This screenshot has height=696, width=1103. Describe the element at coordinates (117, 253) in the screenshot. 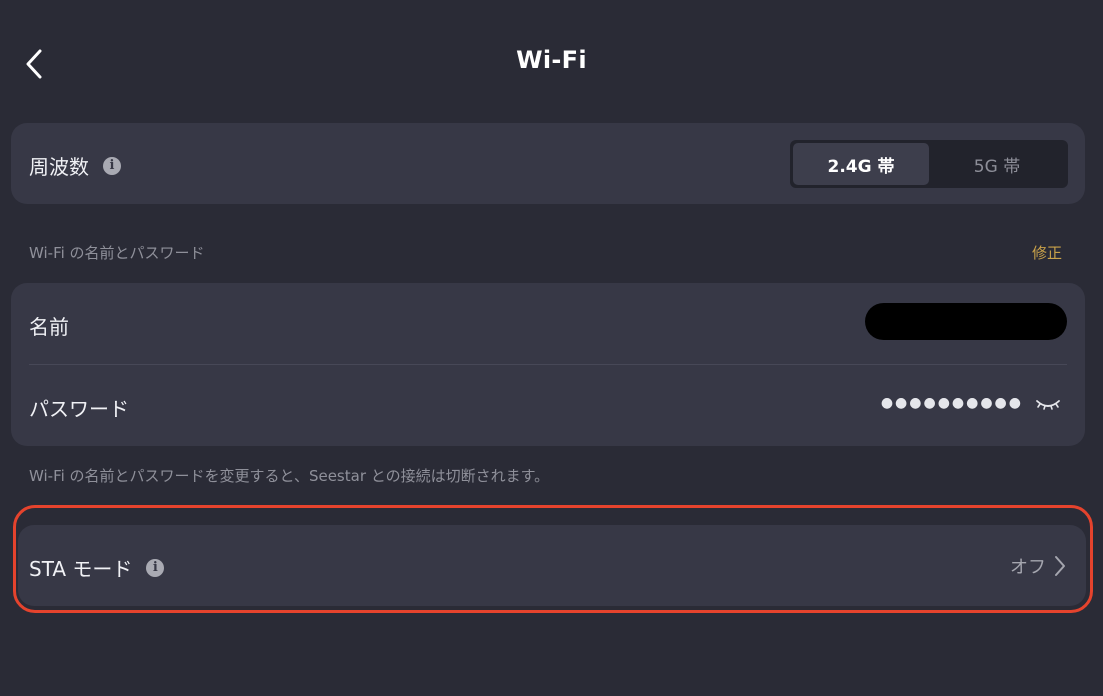

I see `credentials-section-caption: Wi-Fi の名前とパスワード` at that location.